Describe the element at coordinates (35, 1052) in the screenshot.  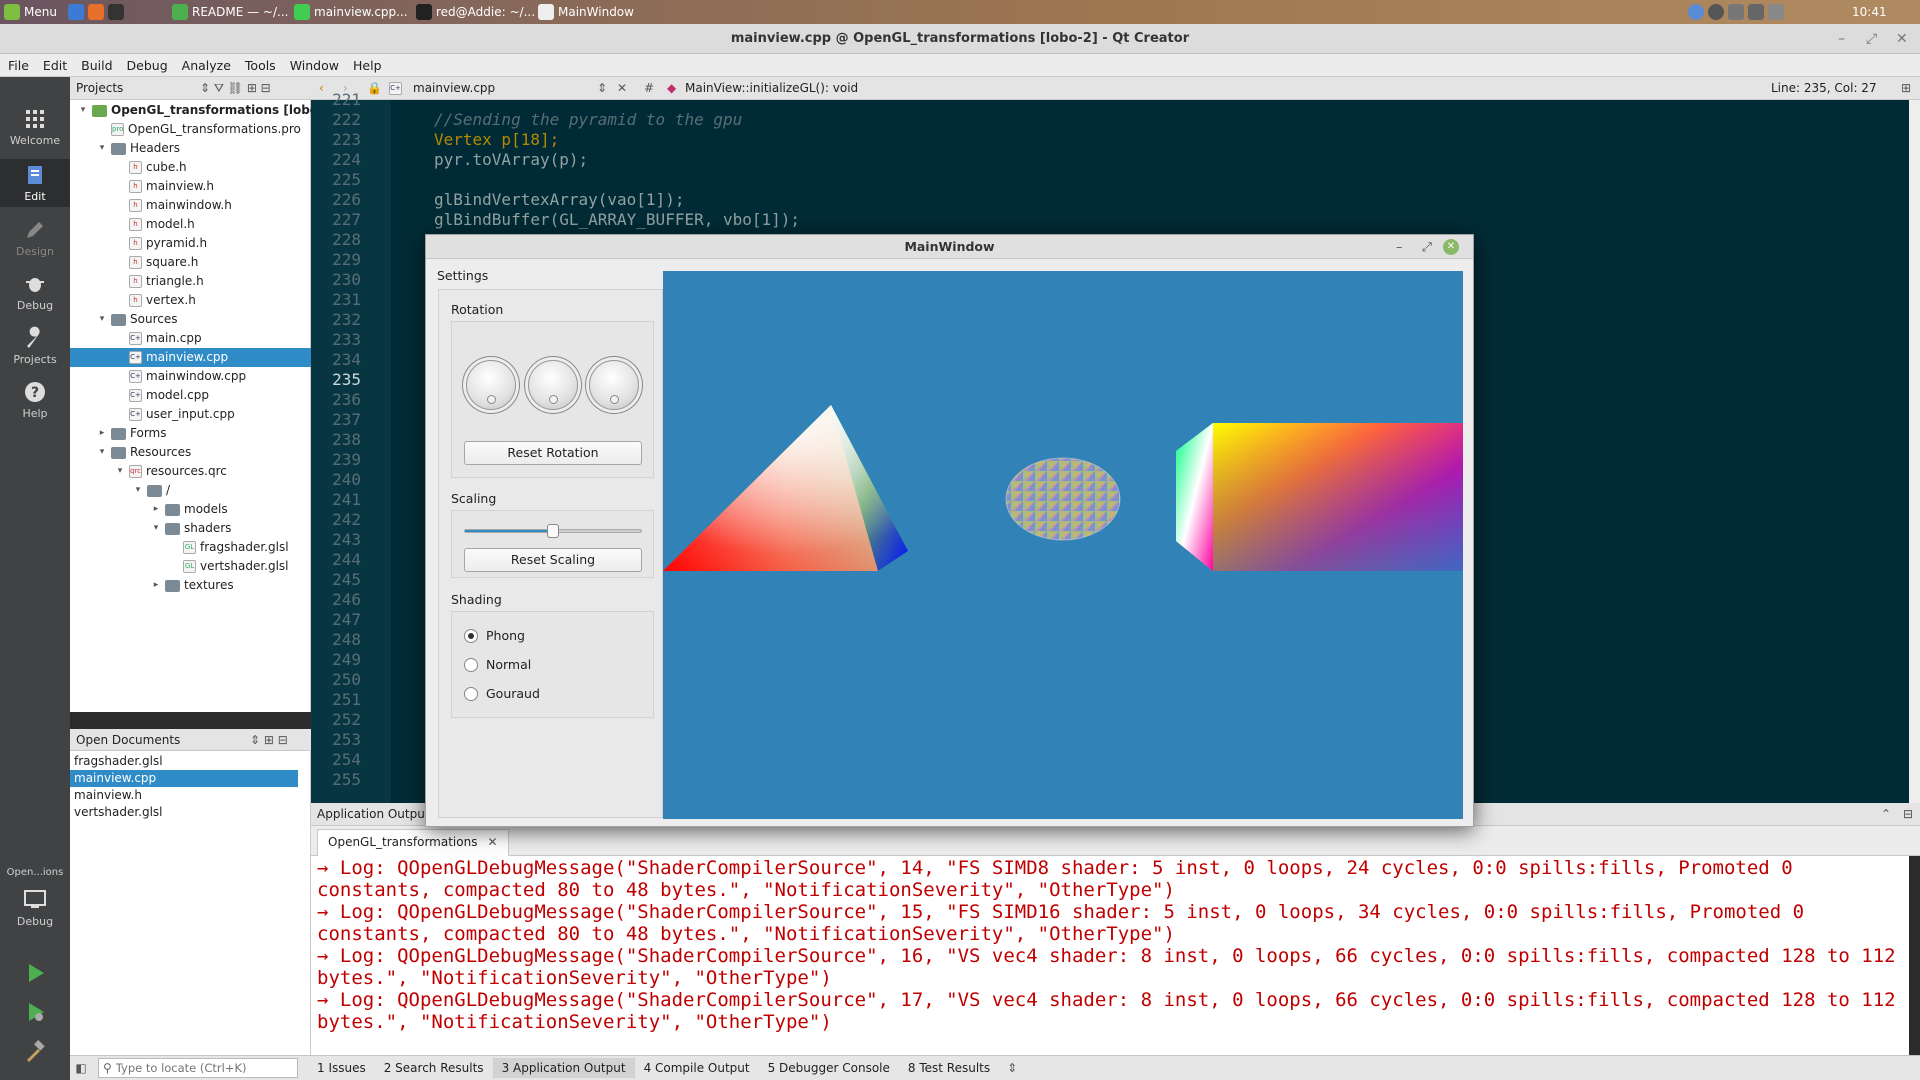
I see `build-button` at that location.